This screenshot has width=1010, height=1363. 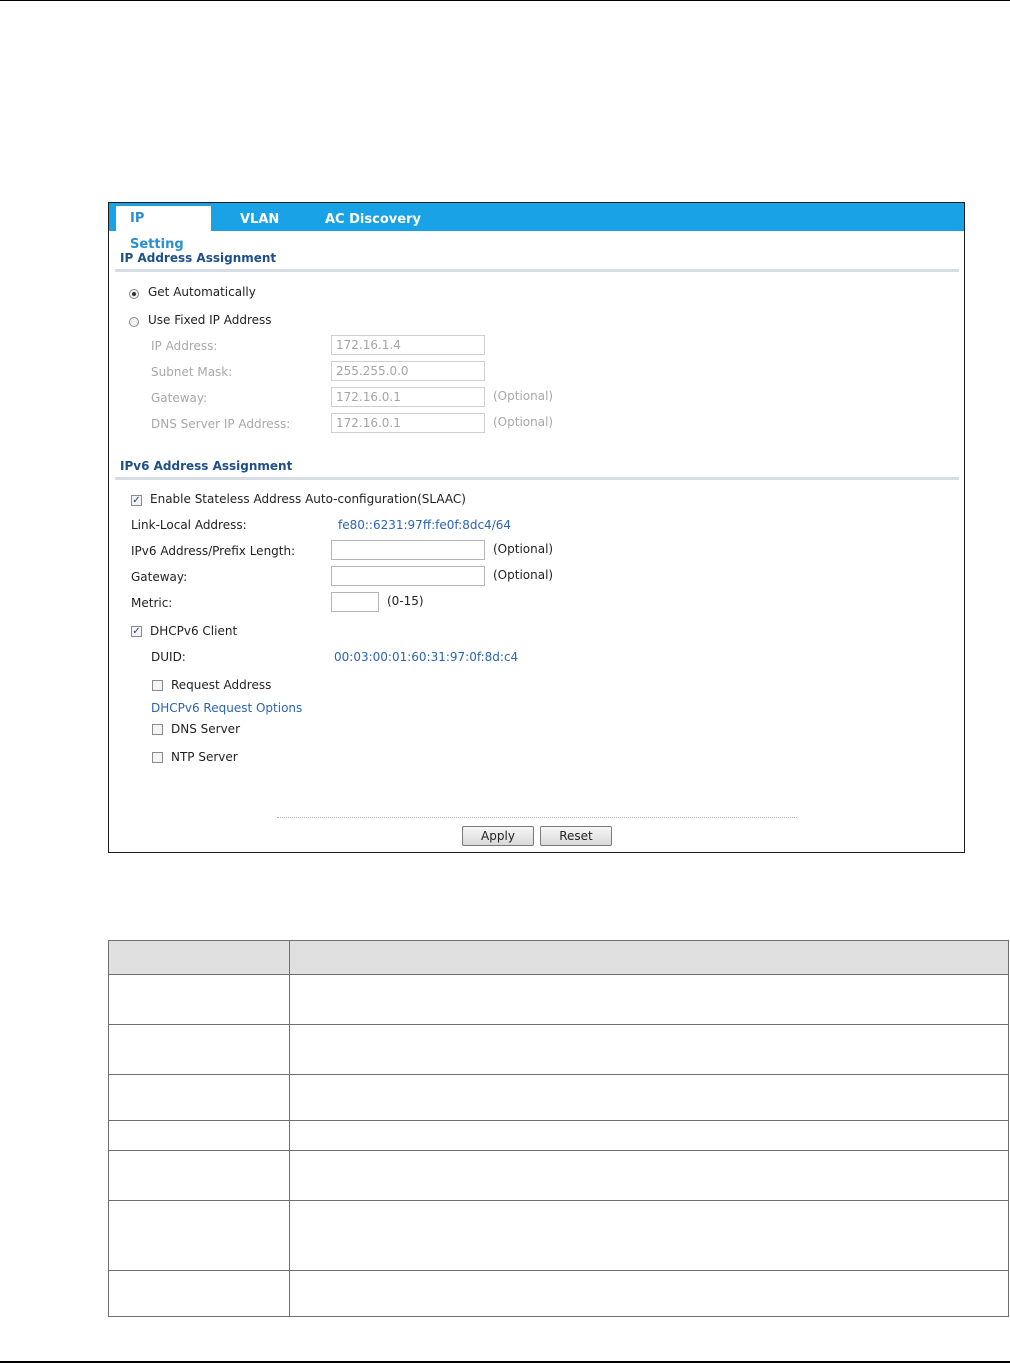 I want to click on dns-server-checkbox, so click(x=157, y=729).